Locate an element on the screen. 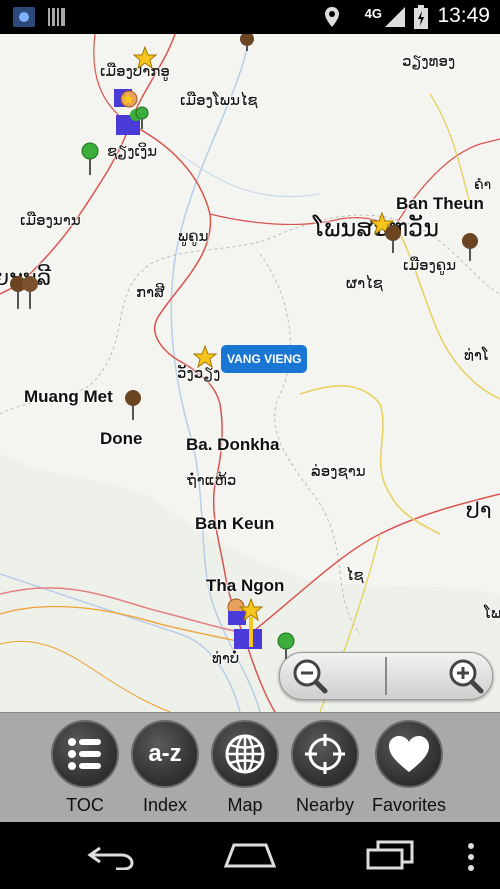  zoom-divider is located at coordinates (386, 676).